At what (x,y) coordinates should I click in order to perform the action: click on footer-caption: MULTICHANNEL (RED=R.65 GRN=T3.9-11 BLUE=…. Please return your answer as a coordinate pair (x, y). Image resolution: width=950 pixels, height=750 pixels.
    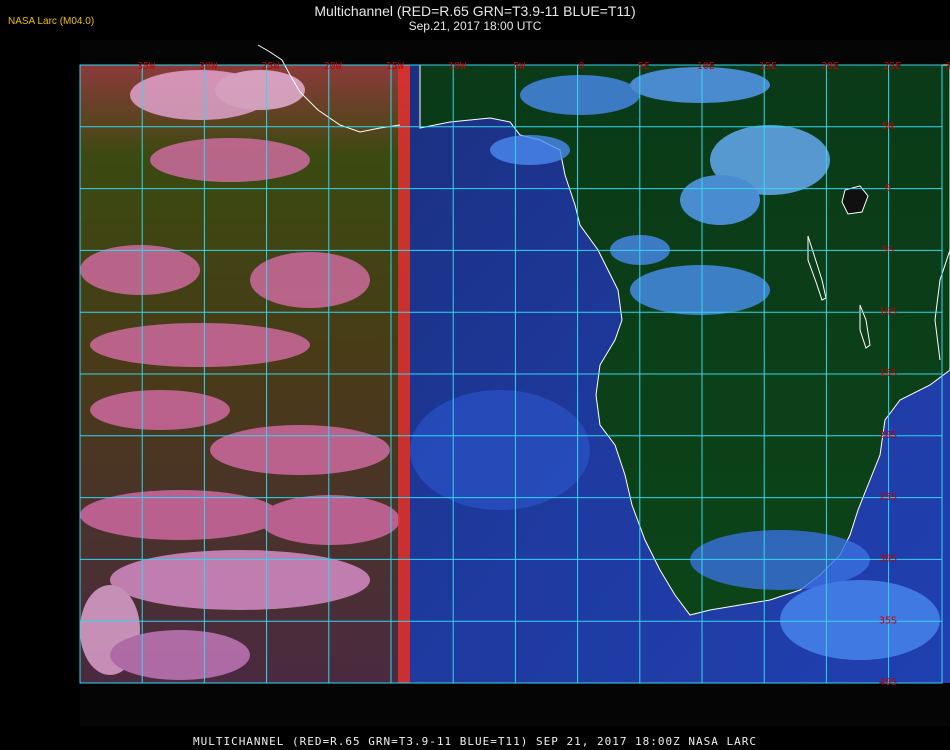
    Looking at the image, I should click on (475, 741).